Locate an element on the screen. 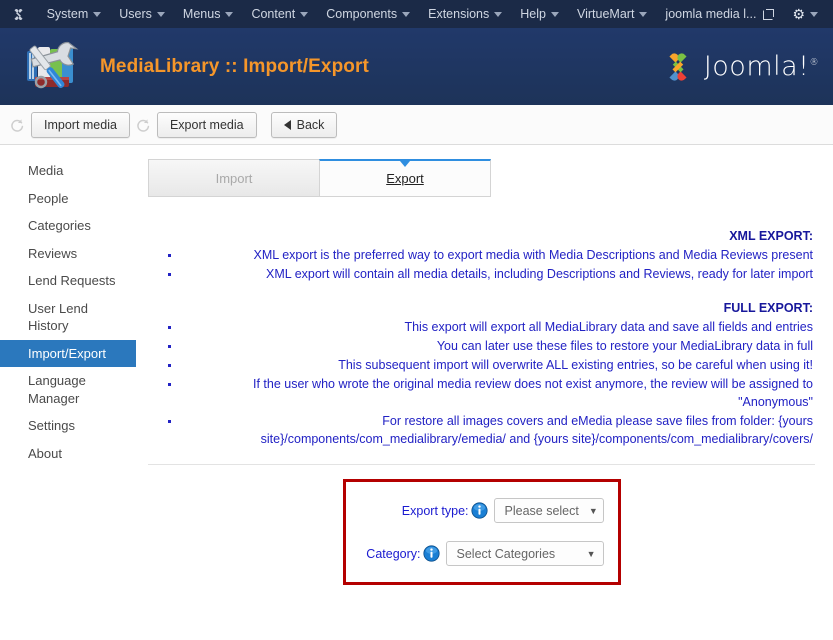  sidebar-item-language-manager: Language Manager is located at coordinates (68, 389).